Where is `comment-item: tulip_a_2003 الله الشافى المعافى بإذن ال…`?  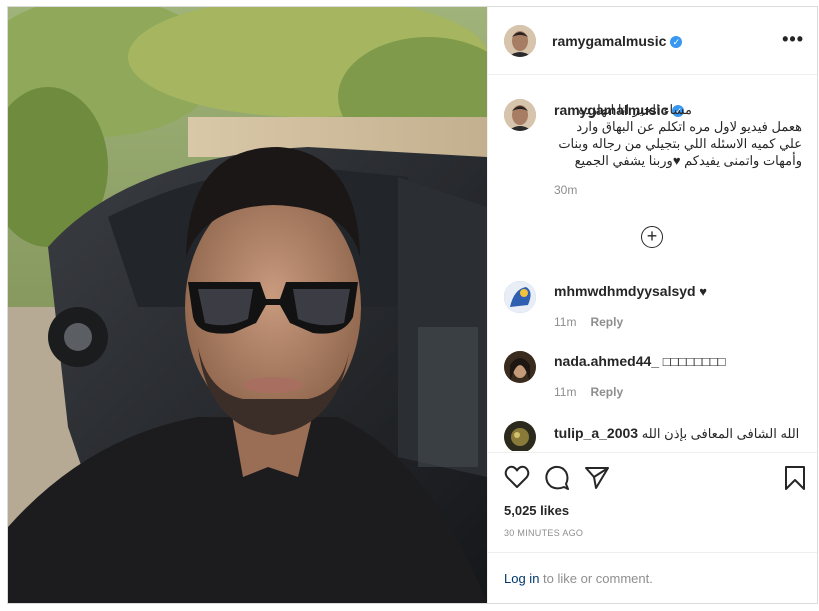
comment-item: tulip_a_2003 الله الشافى المعافى بإذن ال… is located at coordinates (654, 432).